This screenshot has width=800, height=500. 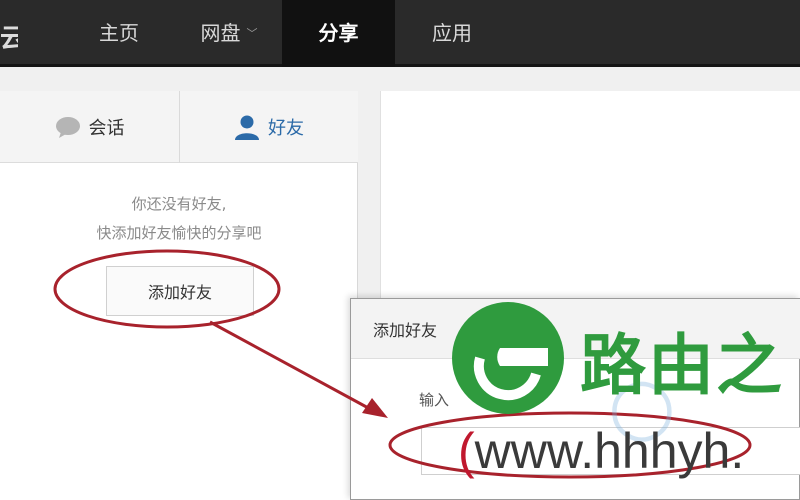 What do you see at coordinates (405, 330) in the screenshot?
I see `dialog-title: 添加好友` at bounding box center [405, 330].